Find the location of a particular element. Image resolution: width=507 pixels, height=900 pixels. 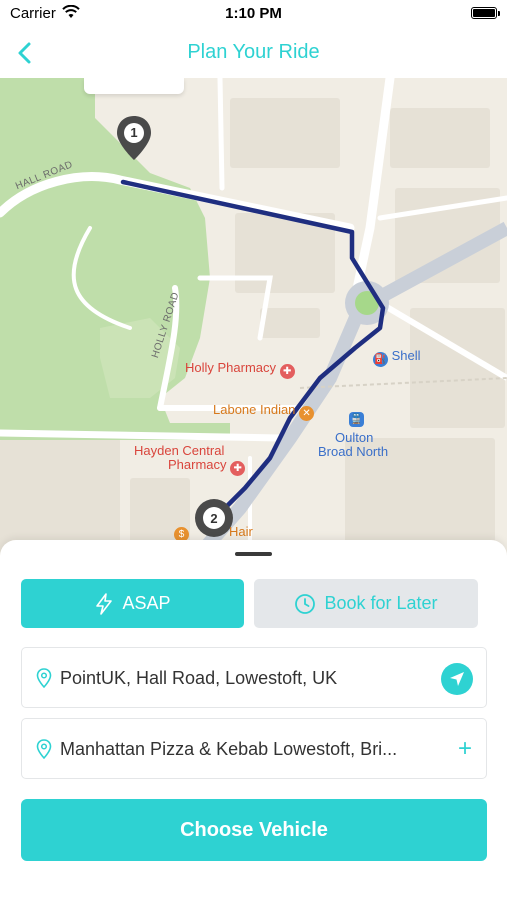

labone-indian-label: Labone Indian ✕ is located at coordinates (264, 411).